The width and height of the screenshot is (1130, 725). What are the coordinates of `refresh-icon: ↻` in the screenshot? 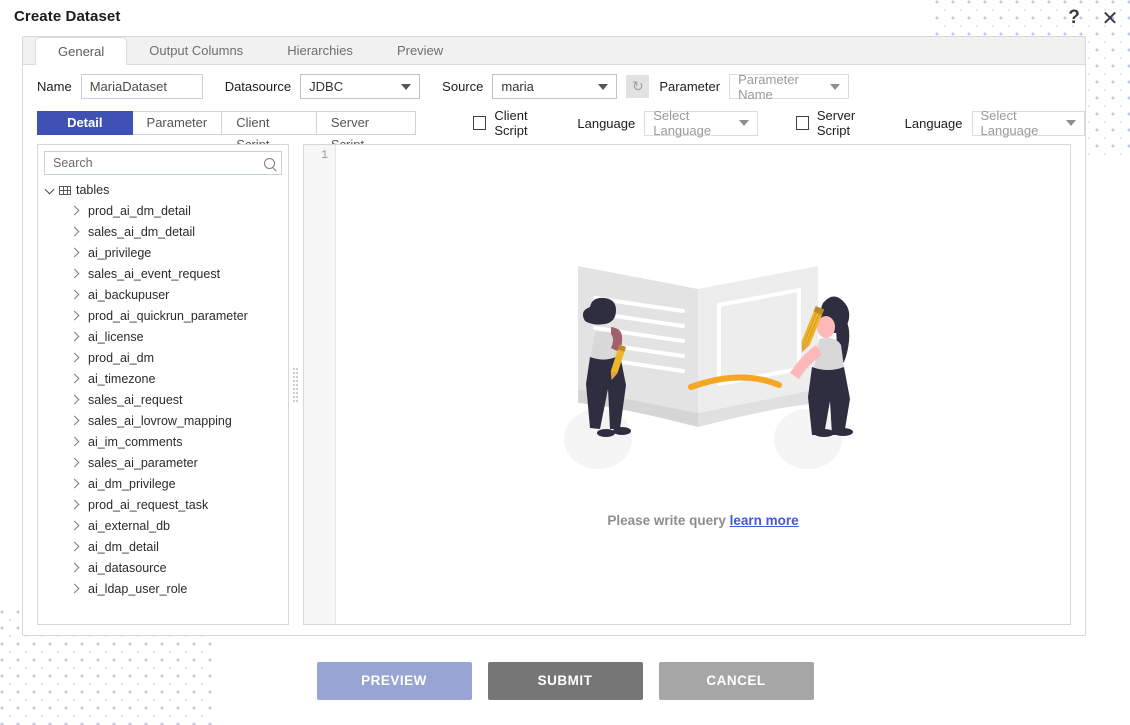 It's located at (638, 86).